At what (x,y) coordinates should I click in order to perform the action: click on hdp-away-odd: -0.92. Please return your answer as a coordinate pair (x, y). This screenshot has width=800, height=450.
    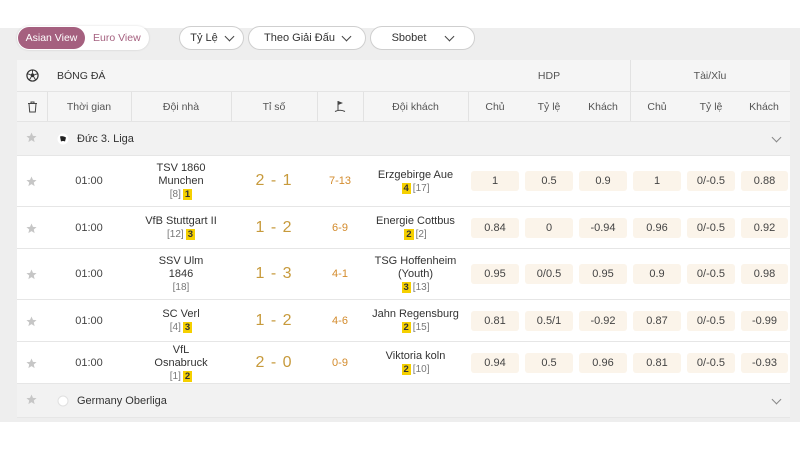
    Looking at the image, I should click on (603, 320).